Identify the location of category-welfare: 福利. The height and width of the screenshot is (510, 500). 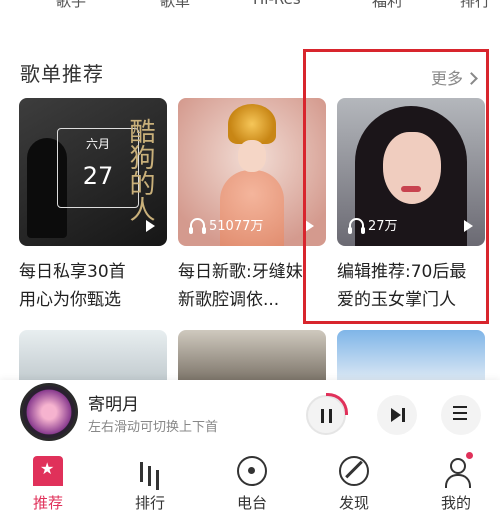
(387, 5).